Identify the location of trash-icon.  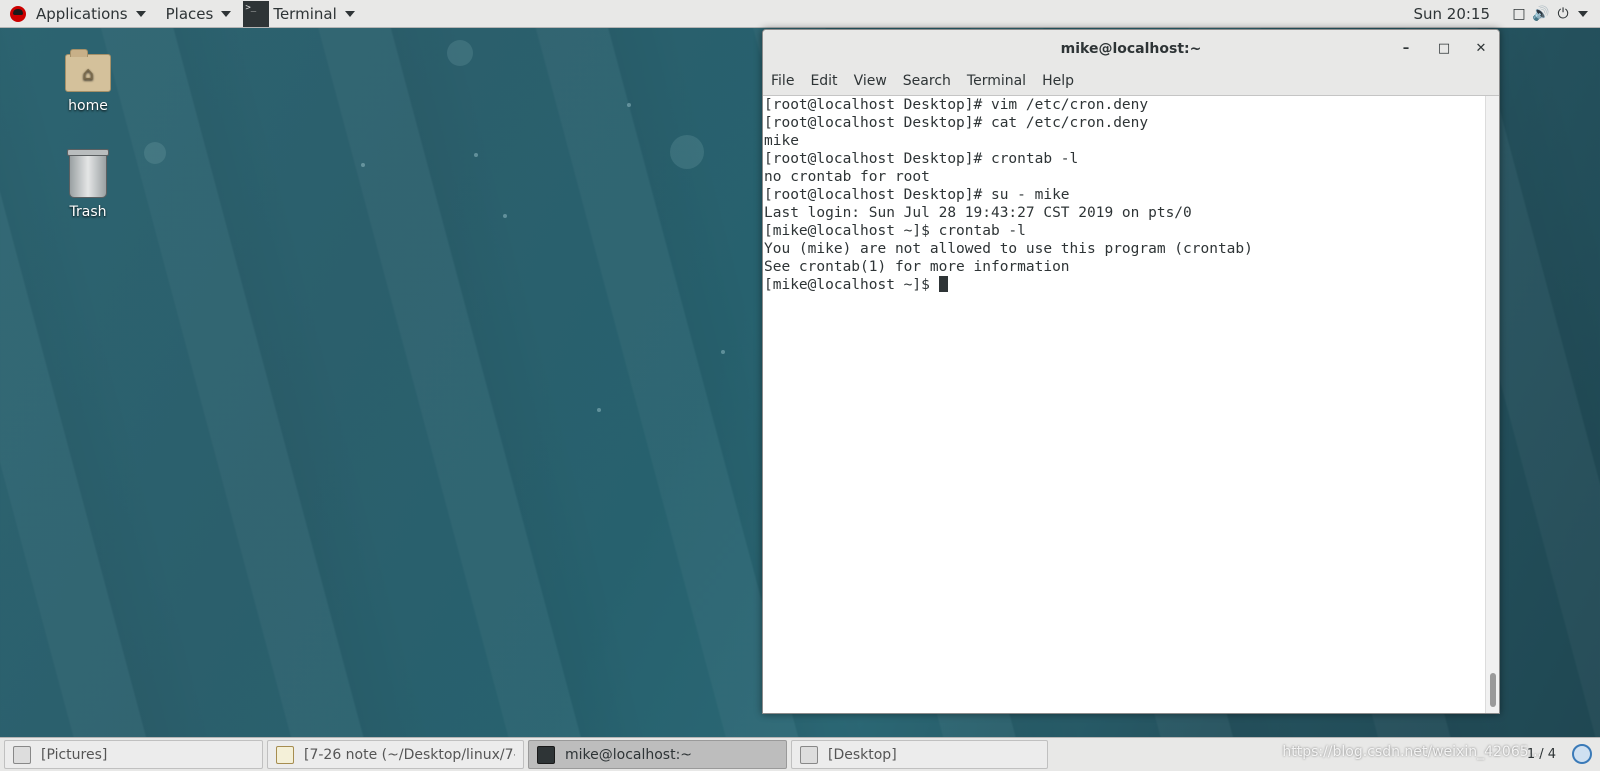
(88, 173).